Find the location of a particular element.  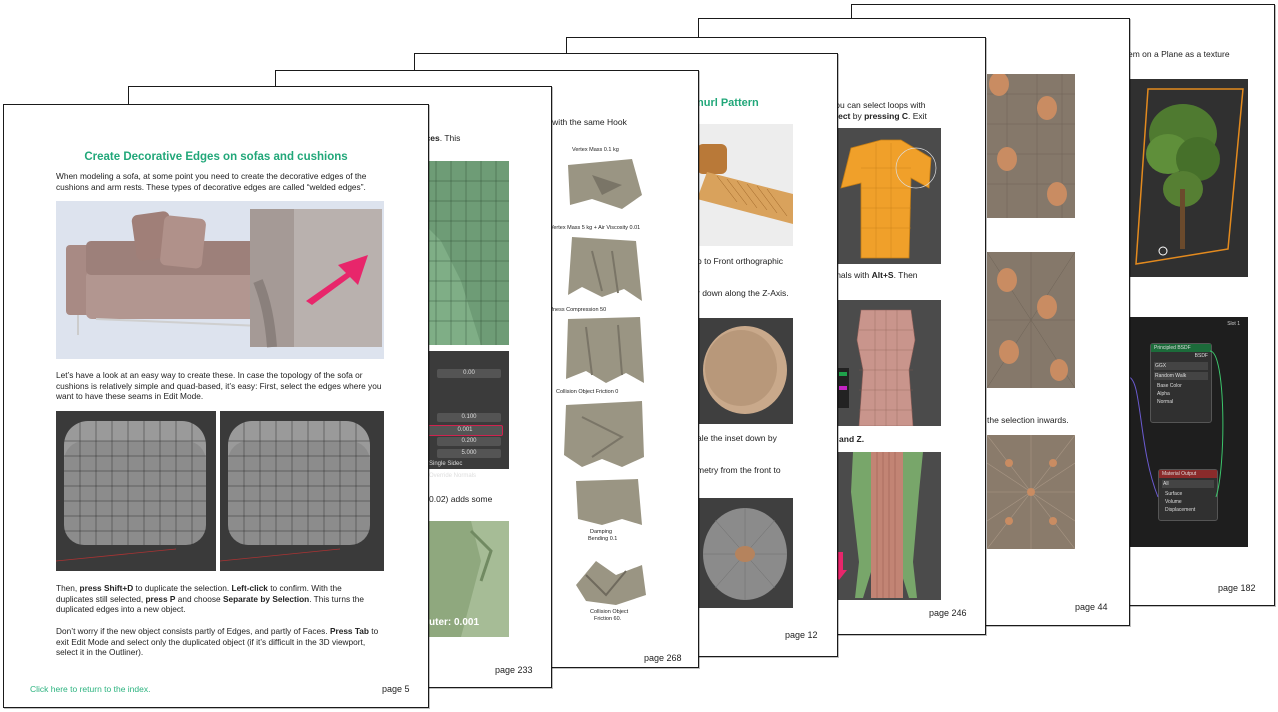

cushion-mesh-image is located at coordinates (219, 491).